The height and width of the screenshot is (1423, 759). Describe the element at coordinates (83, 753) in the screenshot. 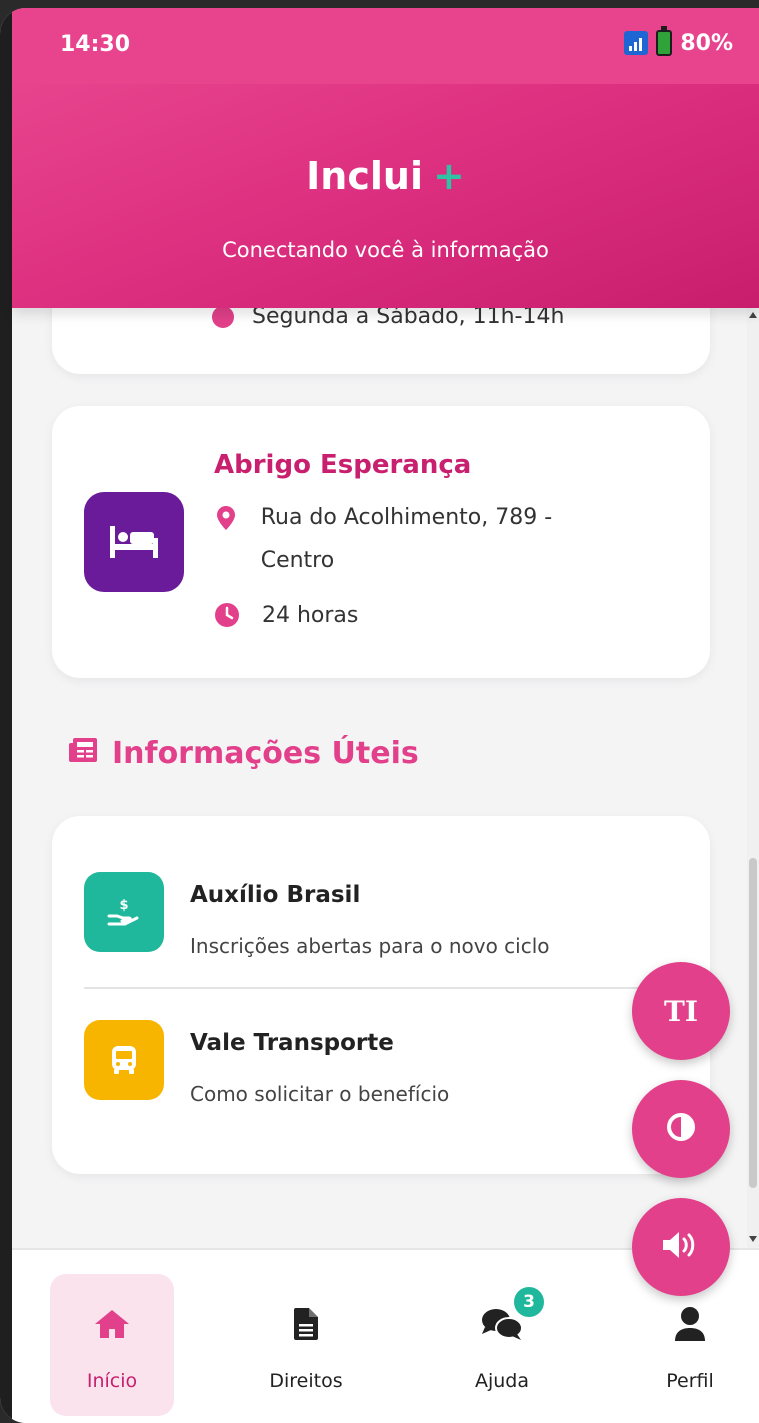

I see `newspaper-icon` at that location.